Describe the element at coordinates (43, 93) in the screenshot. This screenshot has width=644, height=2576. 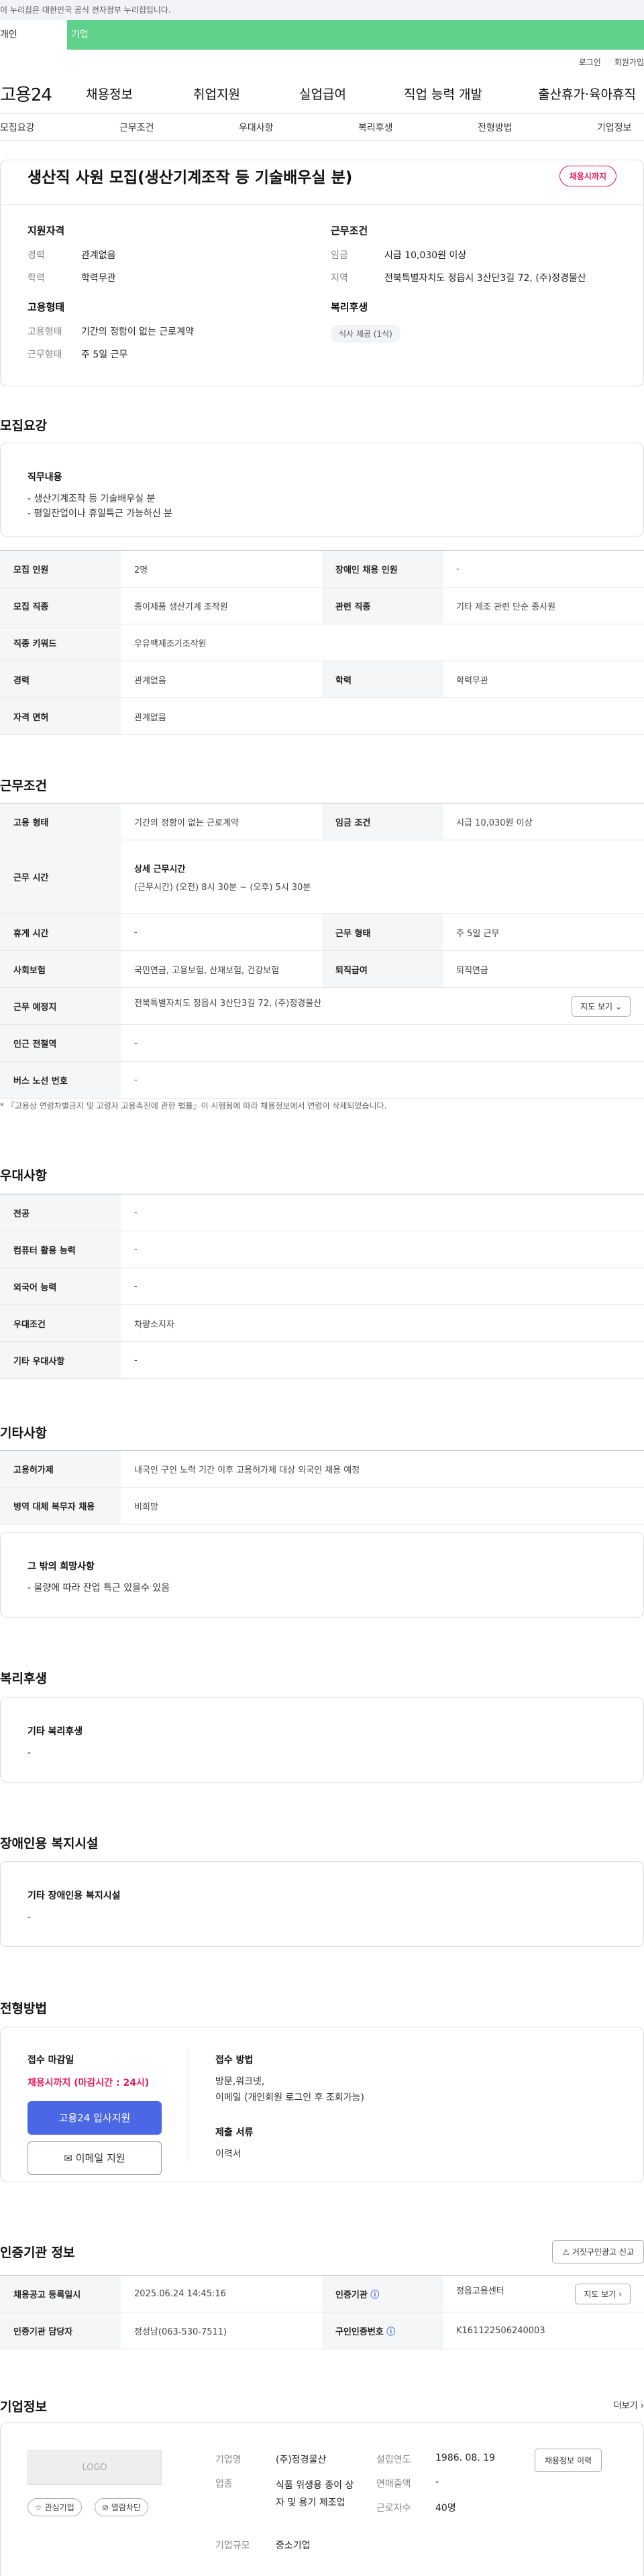
I see `site-logo: 고용24` at that location.